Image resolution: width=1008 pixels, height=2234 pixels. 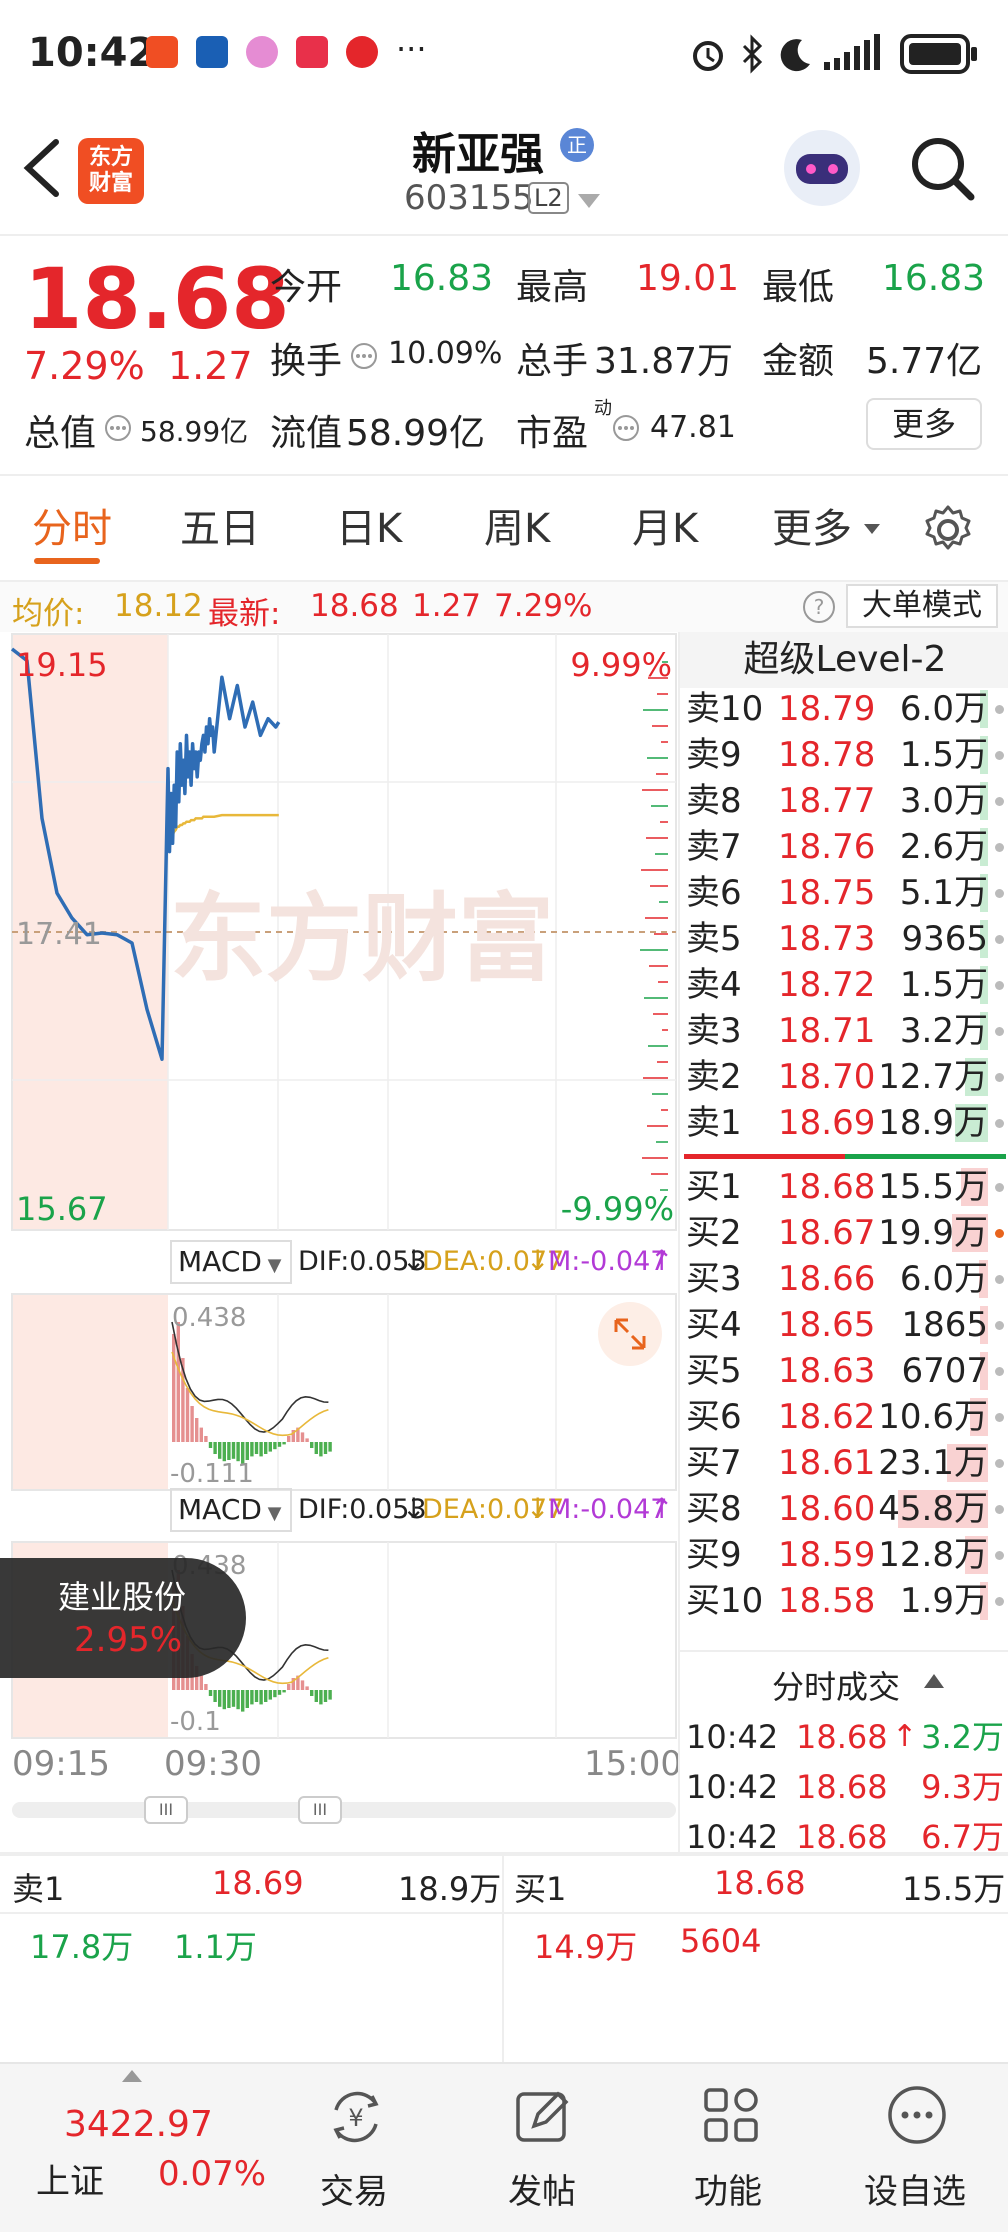 I want to click on level2-title: 超级Level-2, so click(x=844, y=660).